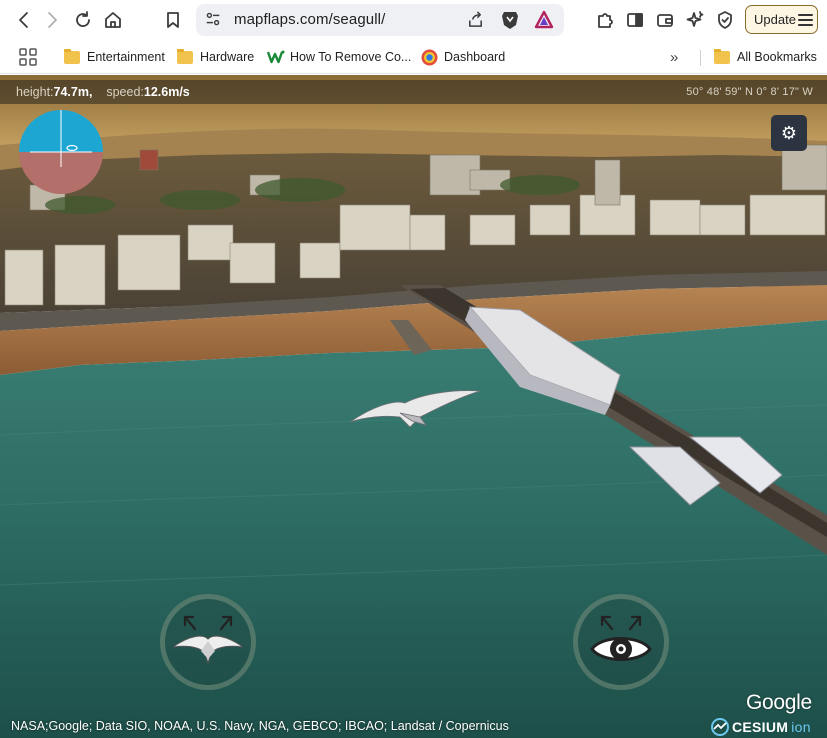  What do you see at coordinates (125, 92) in the screenshot?
I see `speed-label: speed:` at bounding box center [125, 92].